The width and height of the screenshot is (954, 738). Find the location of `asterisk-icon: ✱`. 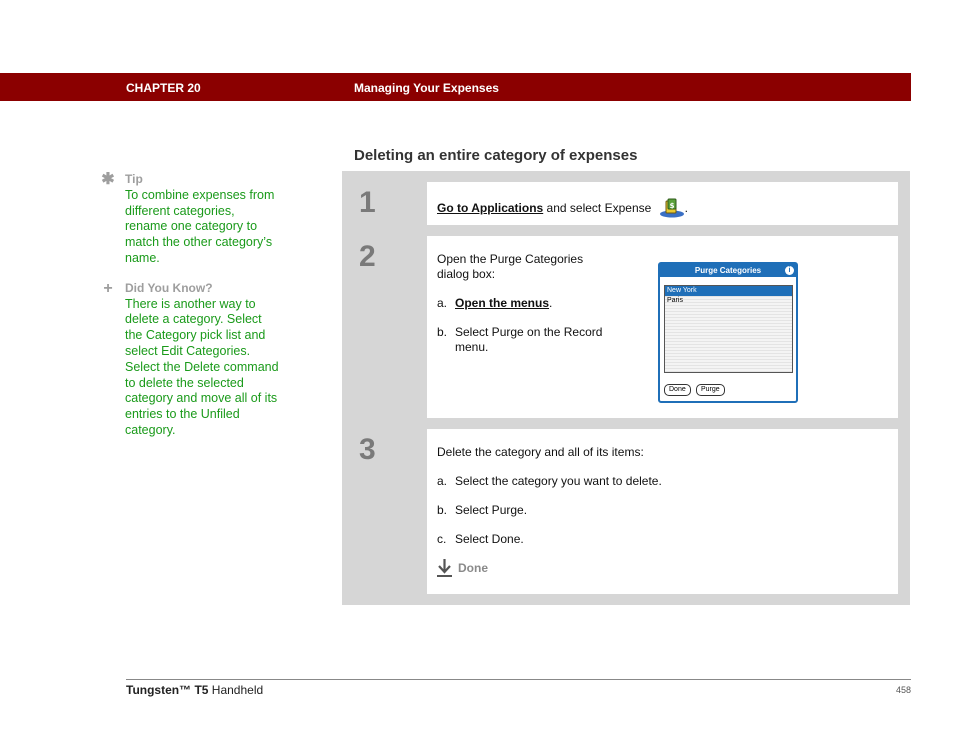

asterisk-icon: ✱ is located at coordinates (108, 179).